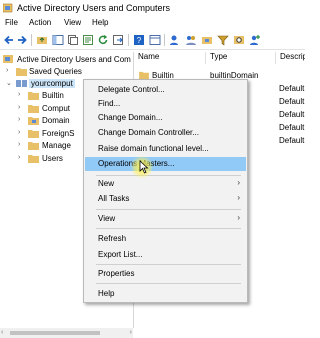  I want to click on menu-item-label: Properties, so click(116, 273).